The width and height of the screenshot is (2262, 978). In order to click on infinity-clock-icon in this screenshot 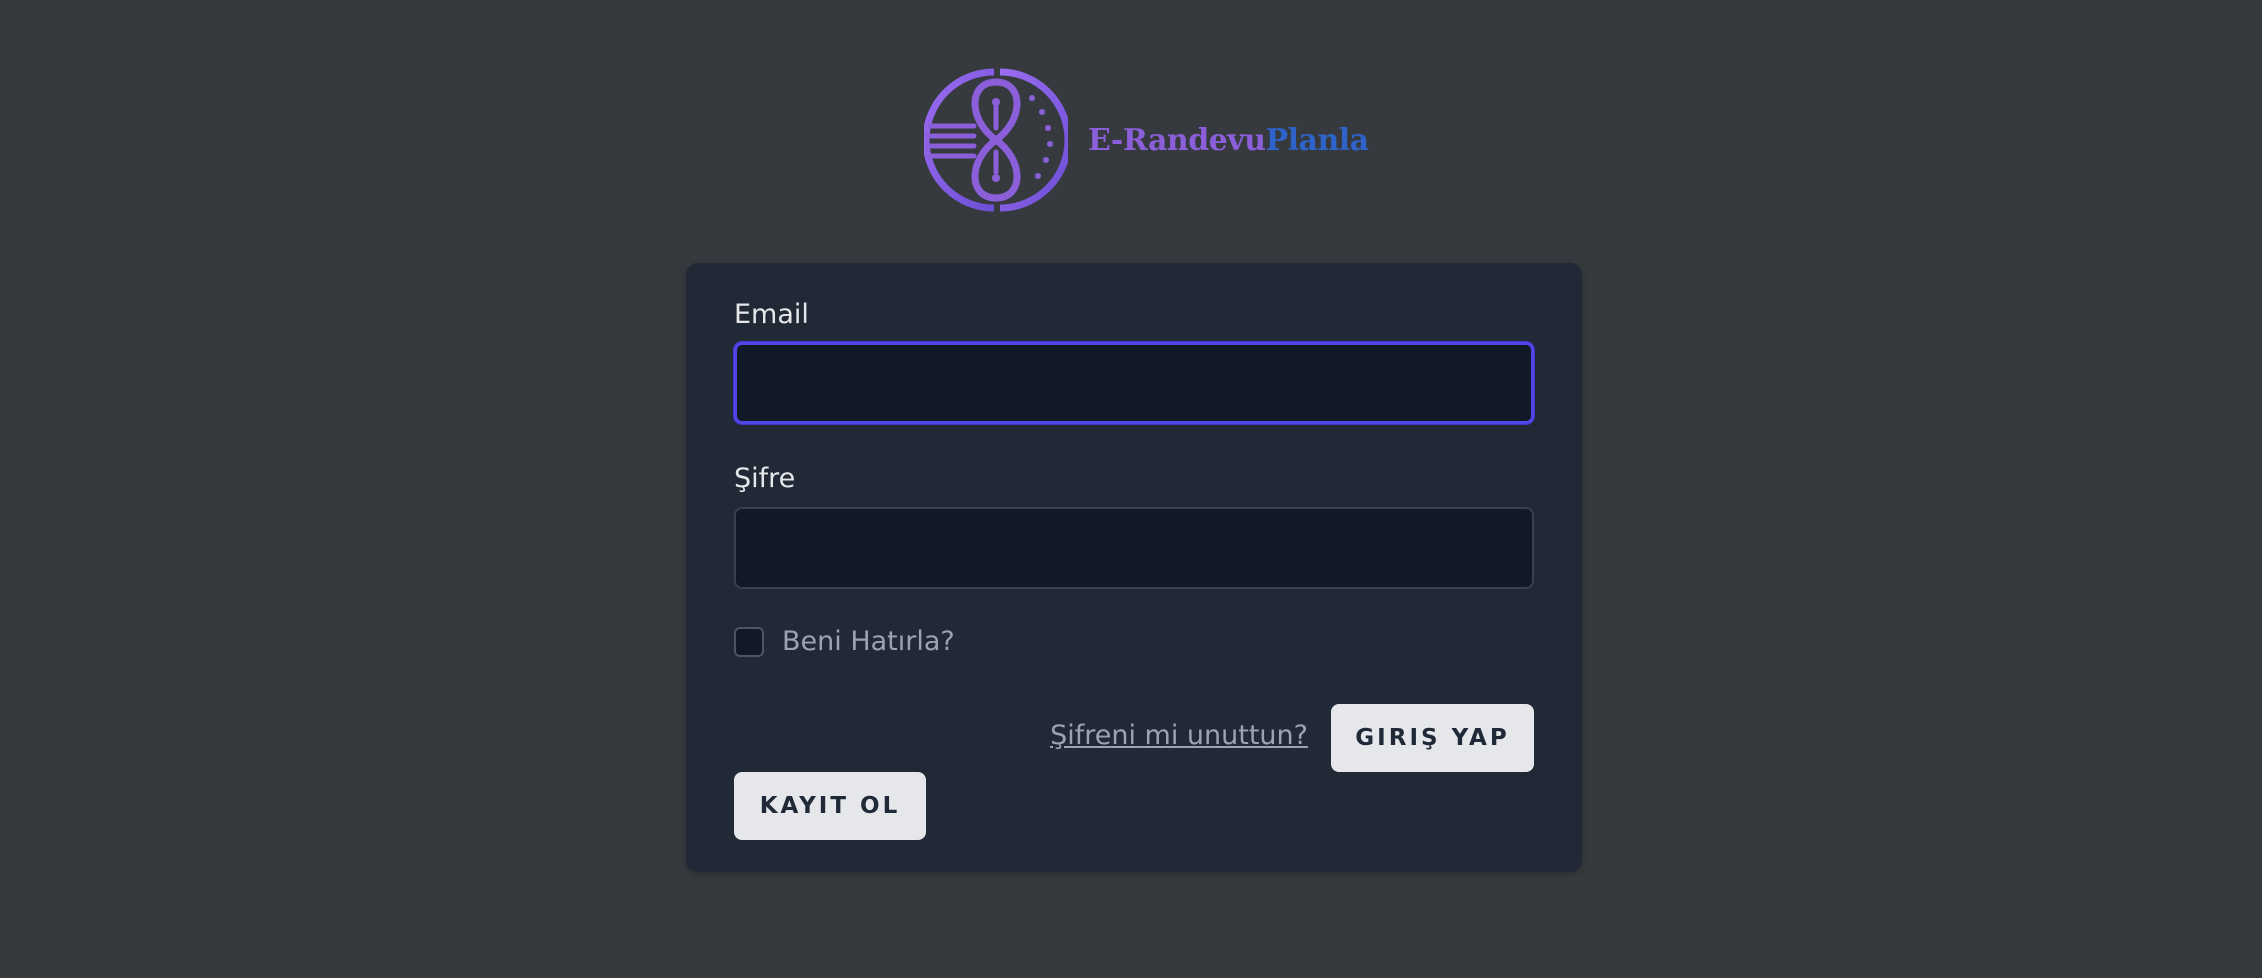, I will do `click(996, 140)`.